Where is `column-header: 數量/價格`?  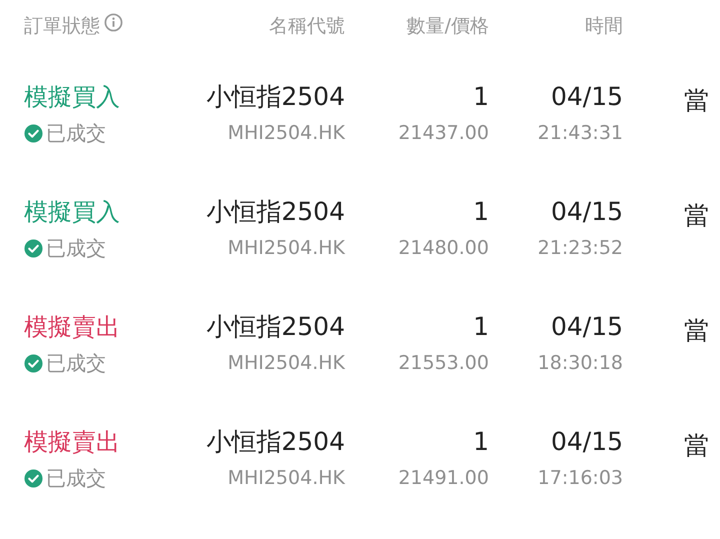 column-header: 數量/價格 is located at coordinates (447, 26).